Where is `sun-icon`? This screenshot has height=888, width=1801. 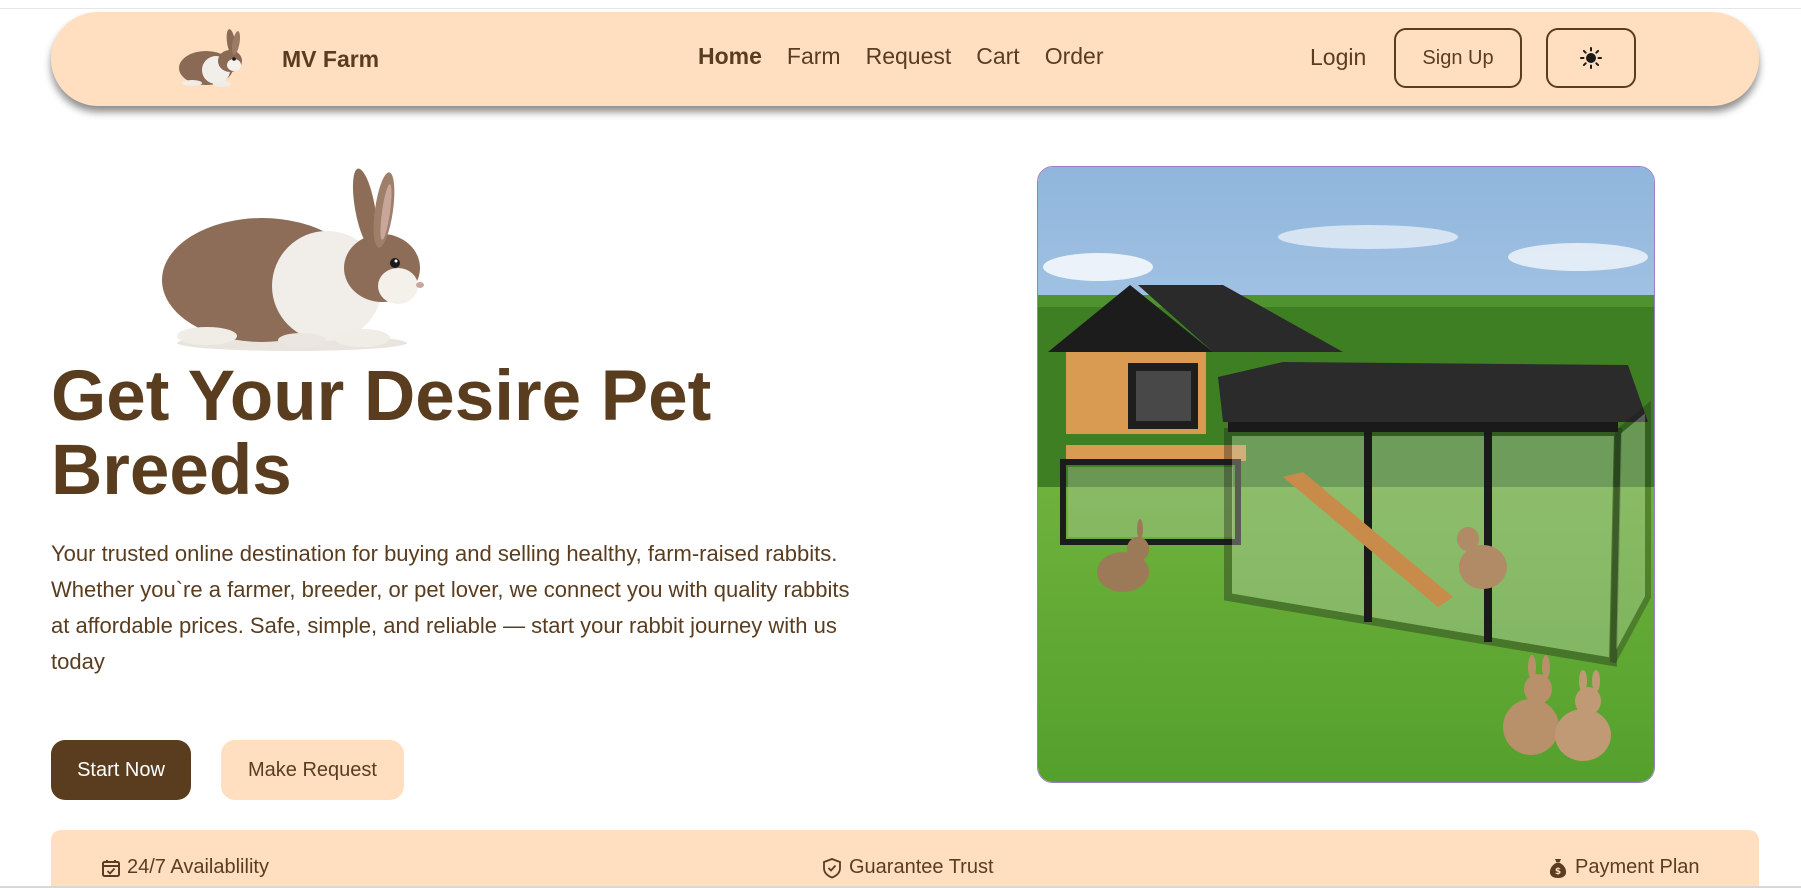 sun-icon is located at coordinates (1591, 58).